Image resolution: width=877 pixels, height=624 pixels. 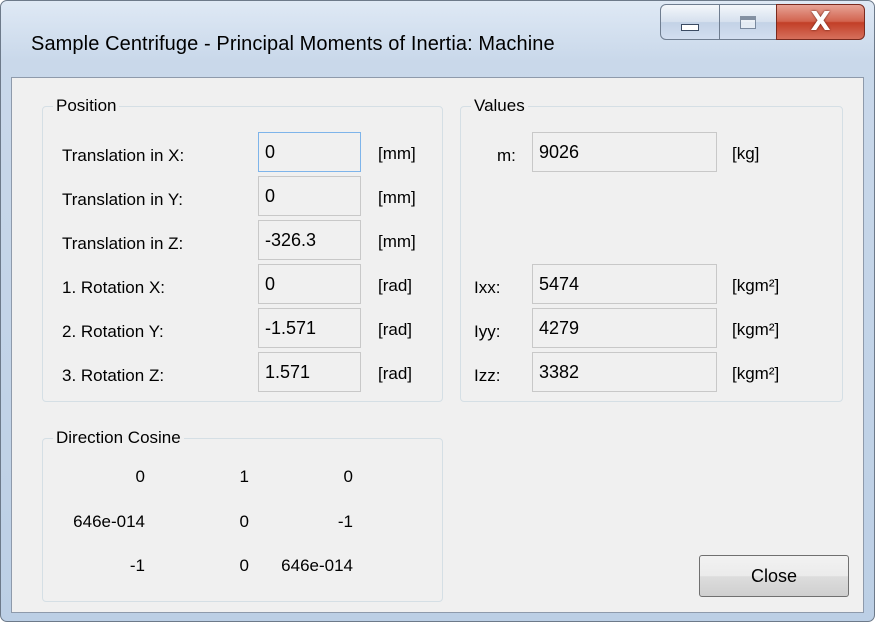 I want to click on iyy-unit: [kgm²], so click(x=756, y=329).